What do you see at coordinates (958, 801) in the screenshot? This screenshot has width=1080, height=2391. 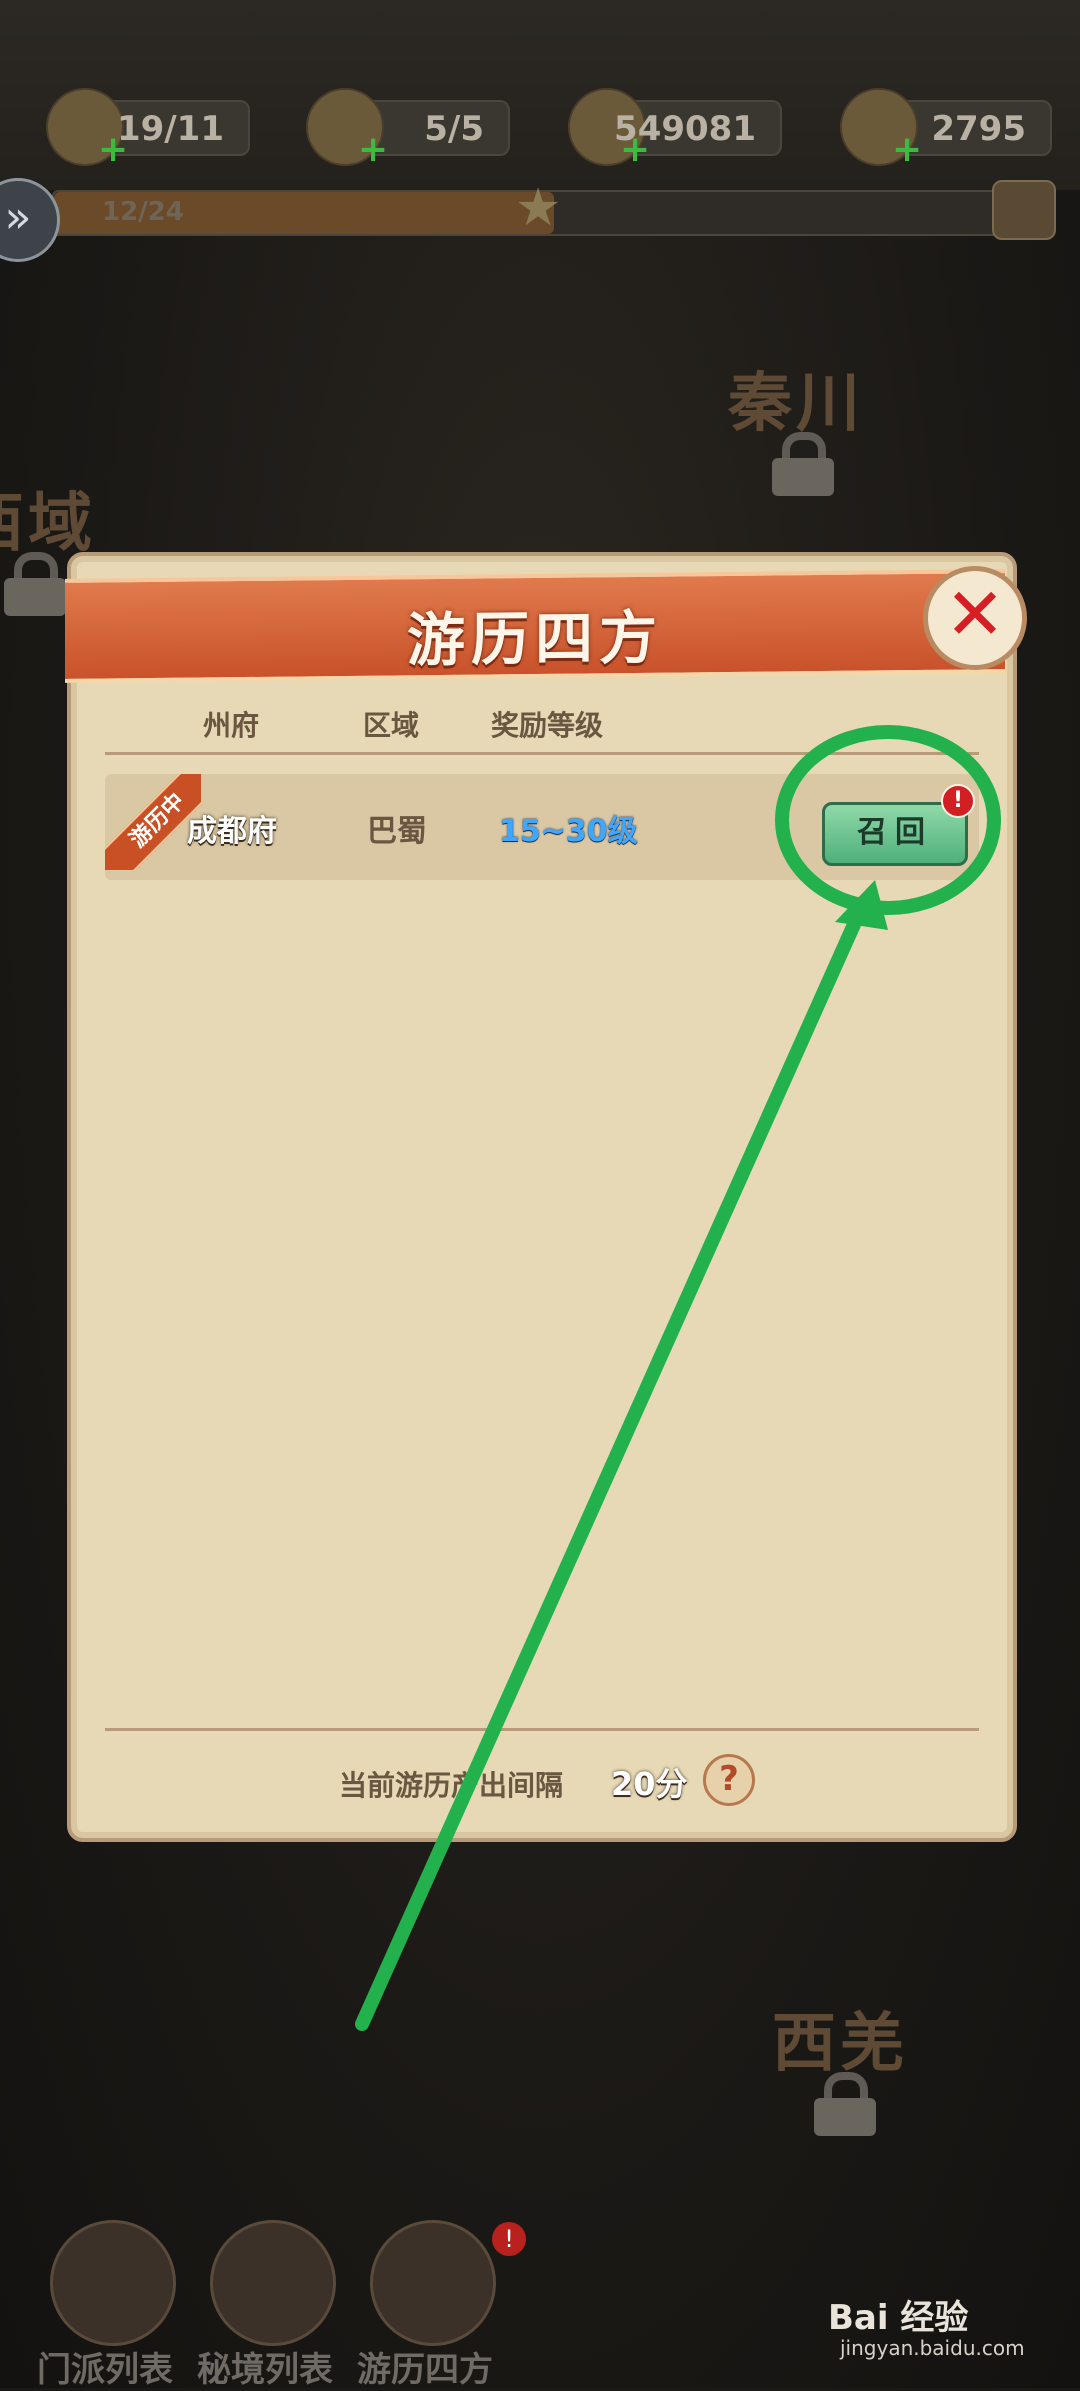 I see `alert-badge: !` at bounding box center [958, 801].